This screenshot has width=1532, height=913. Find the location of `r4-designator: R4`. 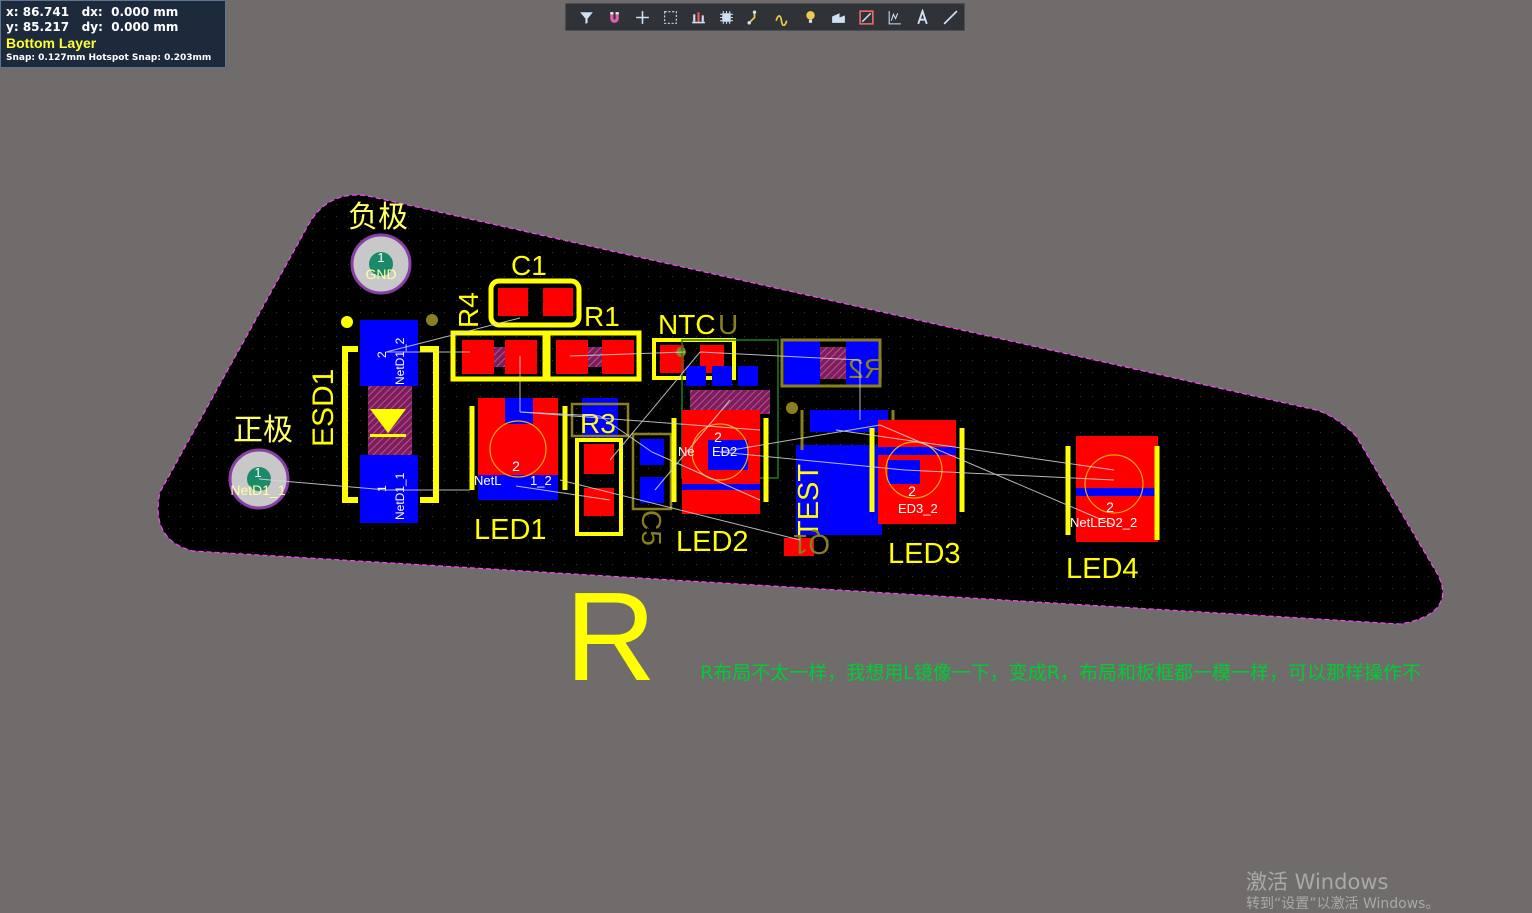

r4-designator: R4 is located at coordinates (468, 310).